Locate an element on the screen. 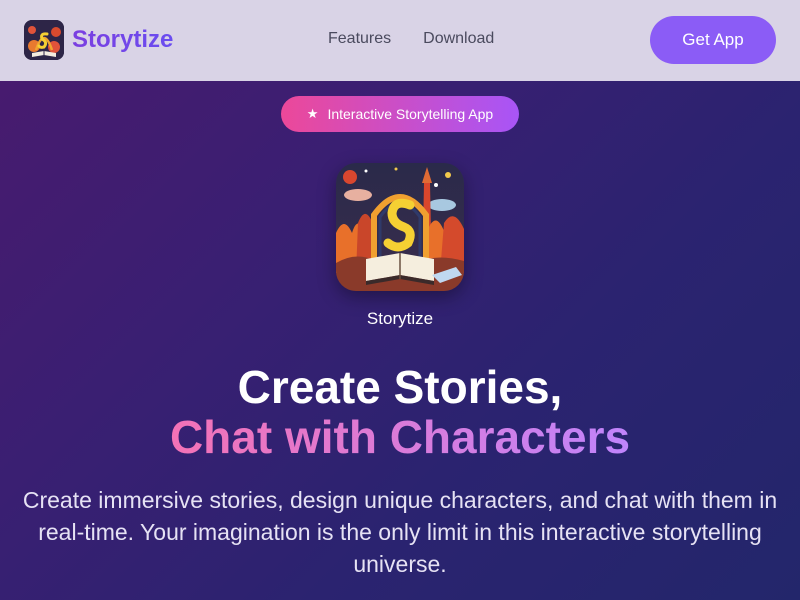 The height and width of the screenshot is (600, 800). get-app-button: Get App is located at coordinates (713, 40).